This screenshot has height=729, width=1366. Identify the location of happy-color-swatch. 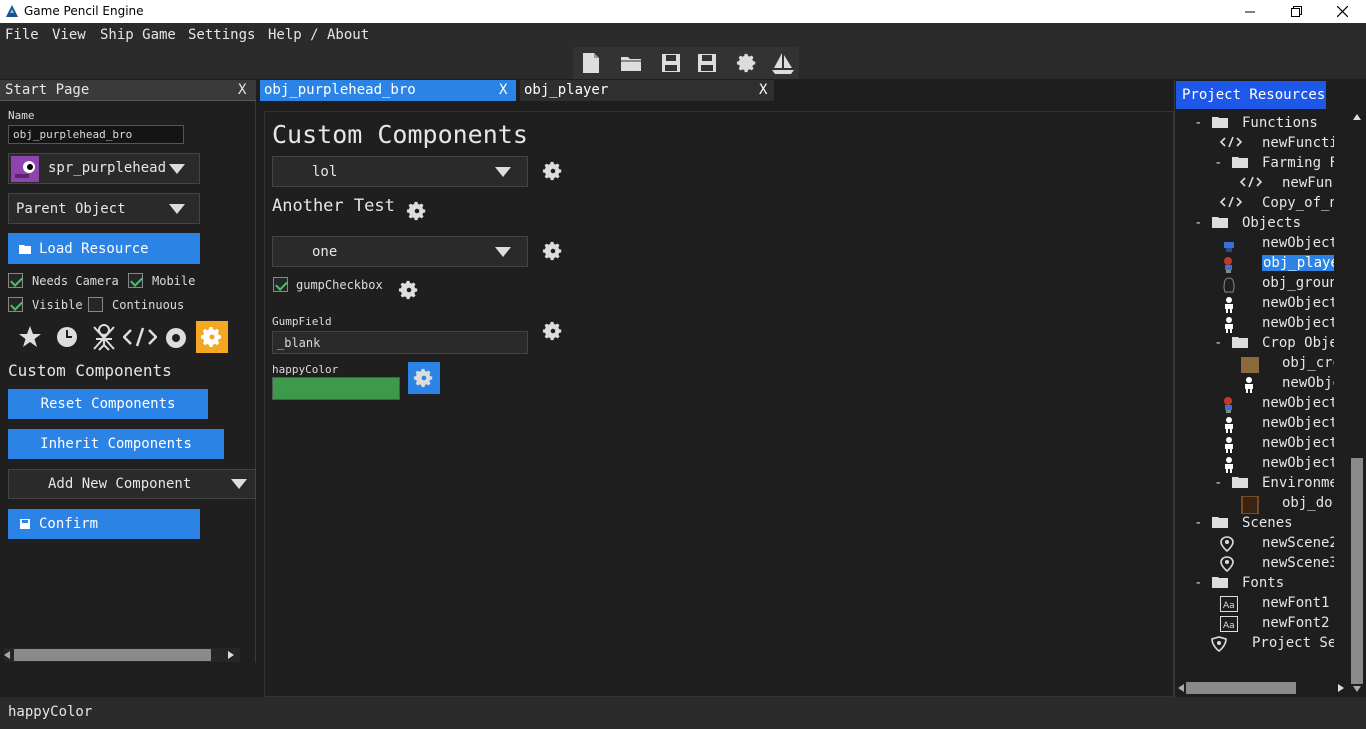
(336, 388).